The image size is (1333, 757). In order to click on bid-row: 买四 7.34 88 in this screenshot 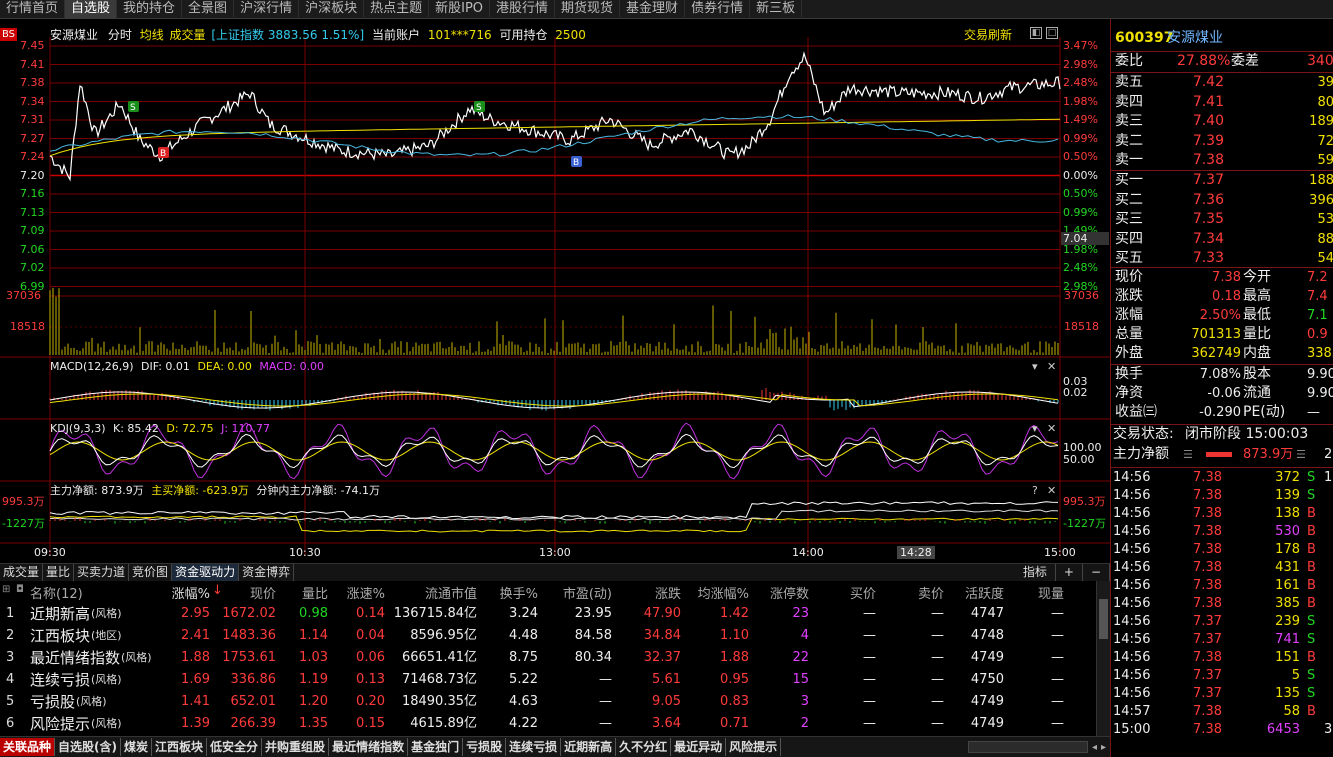, I will do `click(1222, 239)`.